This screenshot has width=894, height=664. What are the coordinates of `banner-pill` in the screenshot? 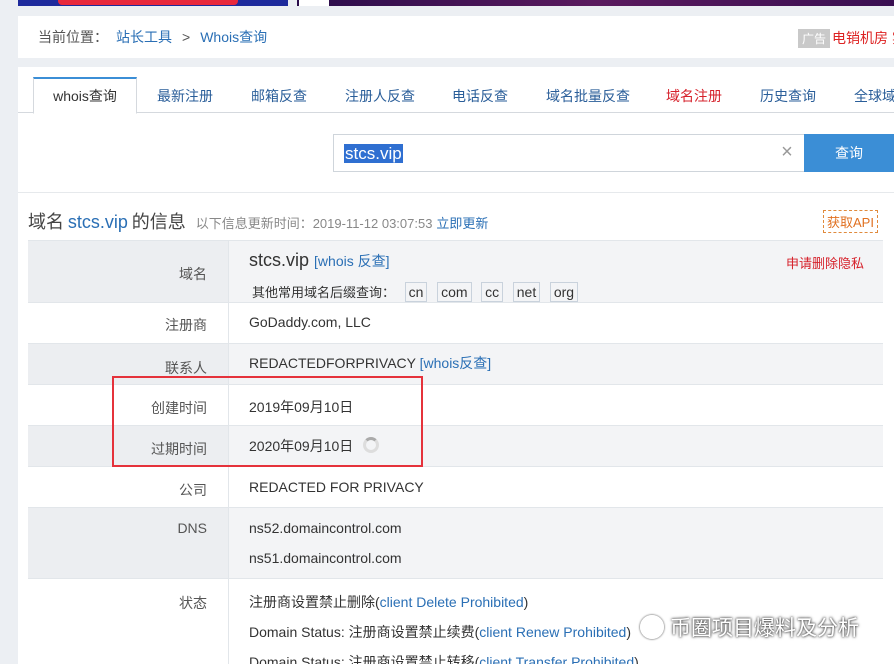 It's located at (148, 2).